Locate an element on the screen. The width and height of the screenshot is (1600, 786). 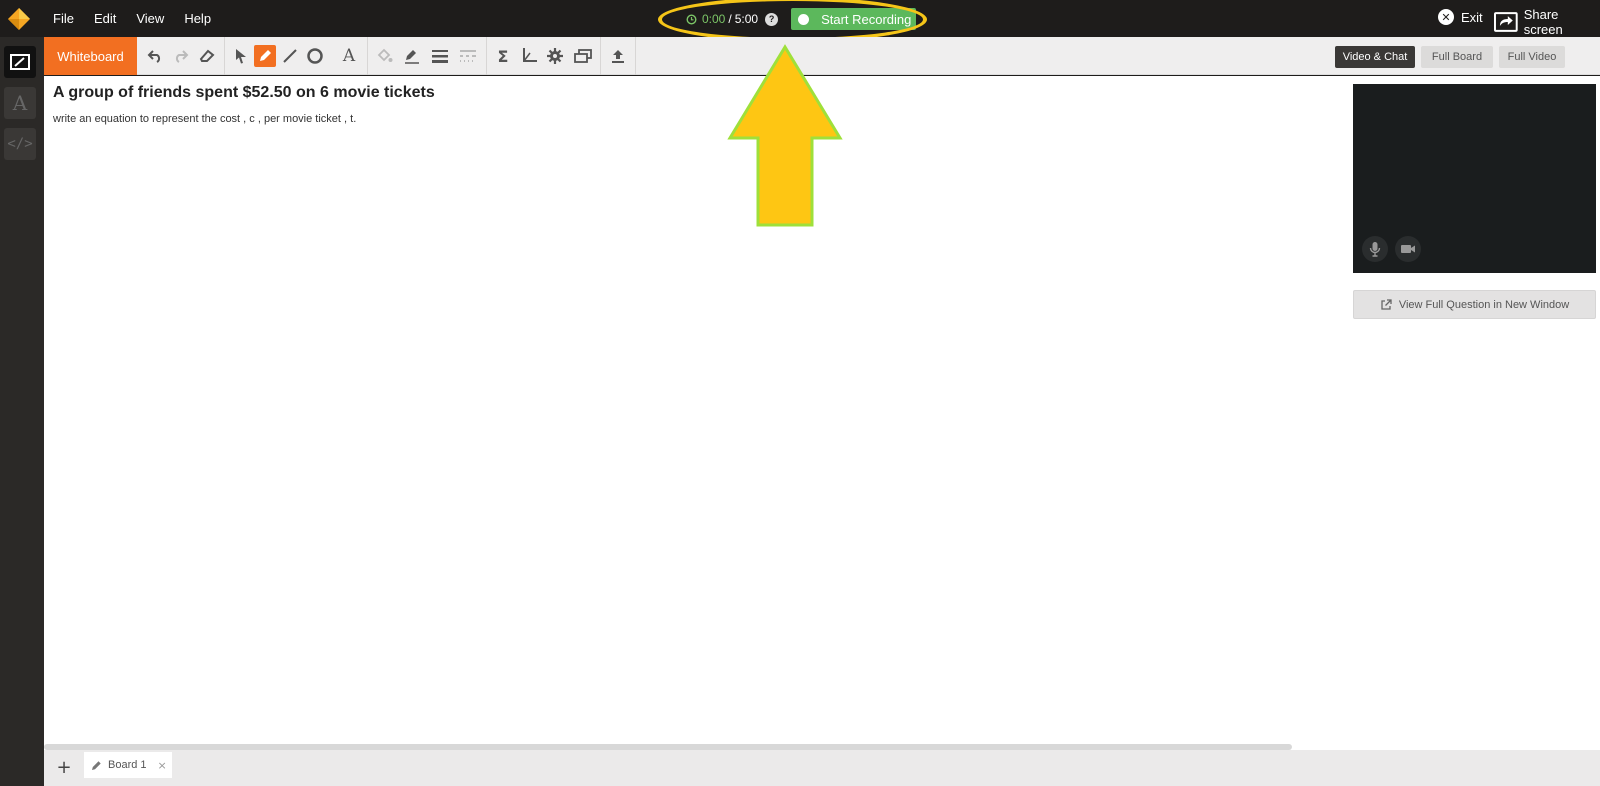
upload-icon is located at coordinates (618, 56).